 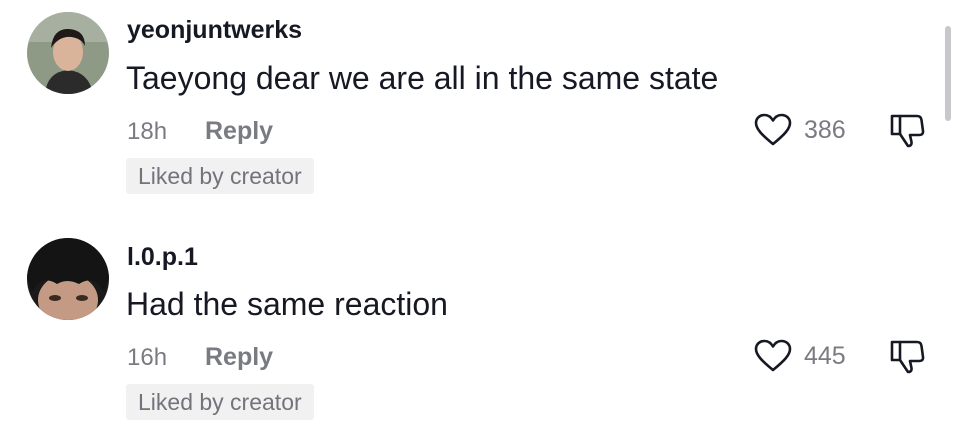 I want to click on comment-text: Had the same reaction, so click(x=287, y=304).